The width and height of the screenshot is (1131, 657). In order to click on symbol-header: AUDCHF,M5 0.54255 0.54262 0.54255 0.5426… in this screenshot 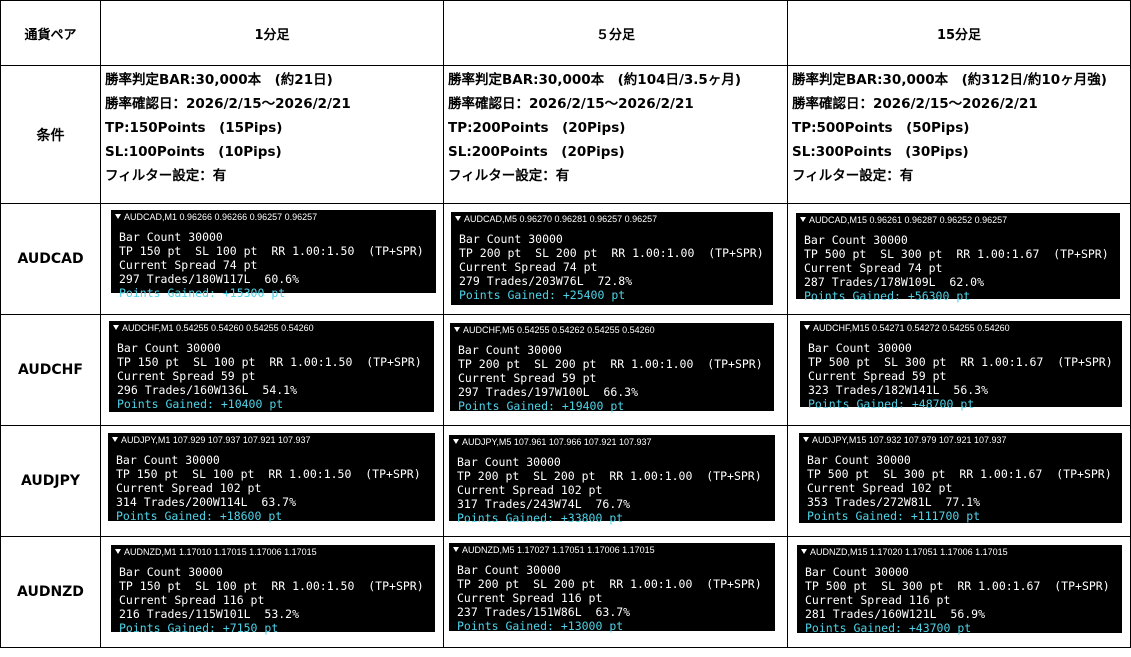, I will do `click(554, 330)`.